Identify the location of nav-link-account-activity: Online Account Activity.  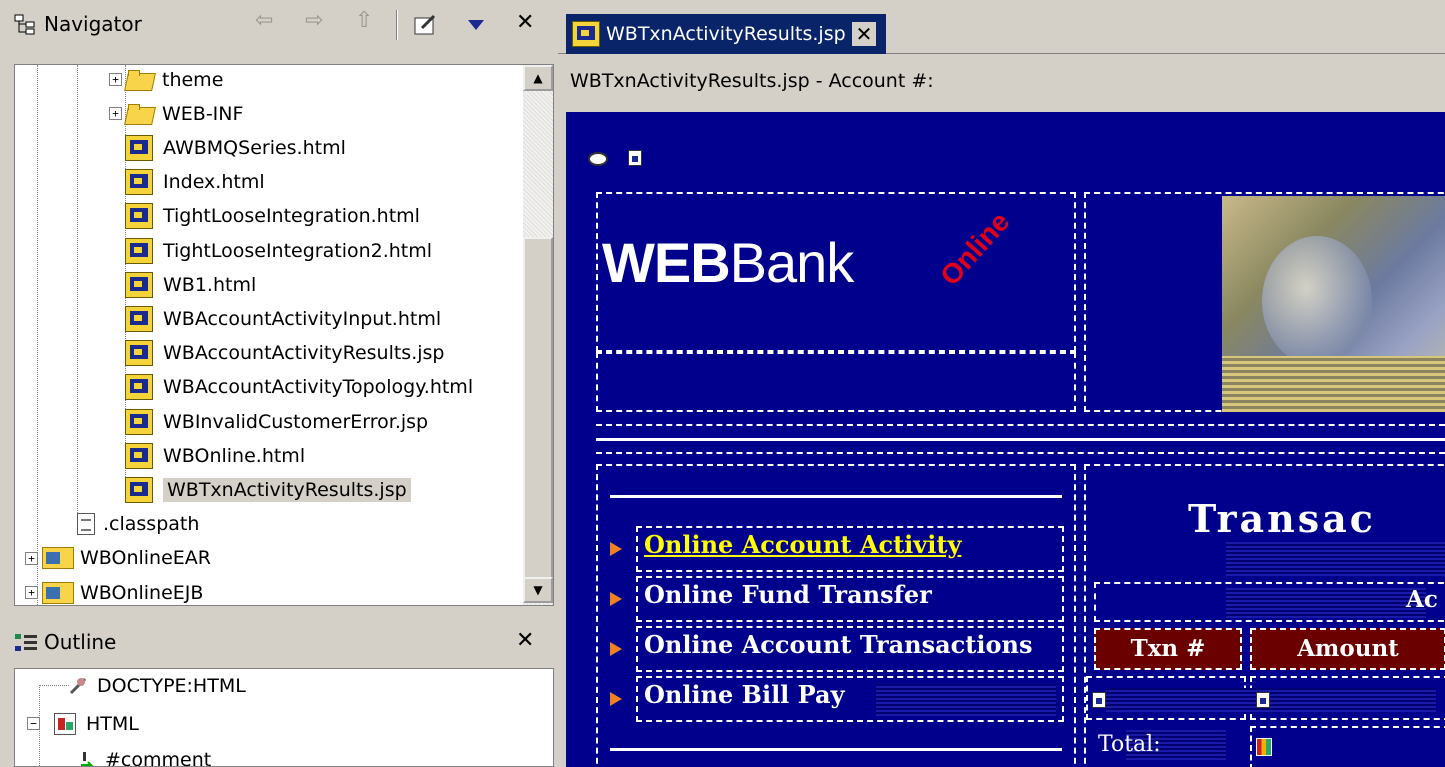
(802, 544).